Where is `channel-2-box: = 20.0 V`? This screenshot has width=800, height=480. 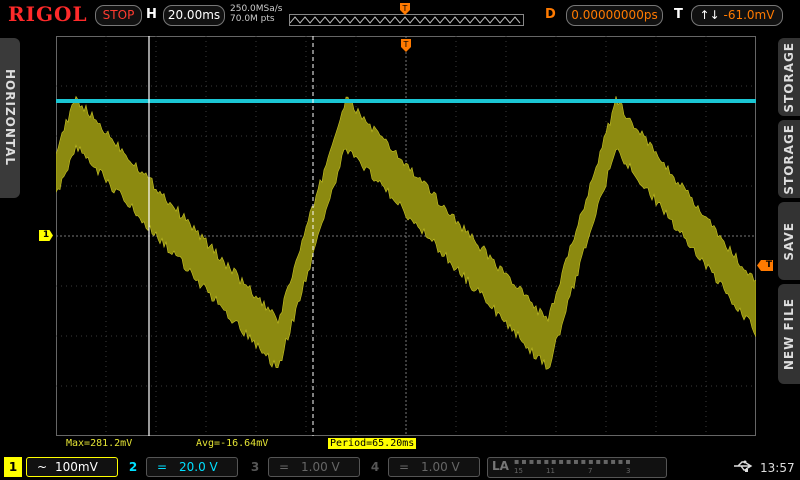 channel-2-box: = 20.0 V is located at coordinates (192, 467).